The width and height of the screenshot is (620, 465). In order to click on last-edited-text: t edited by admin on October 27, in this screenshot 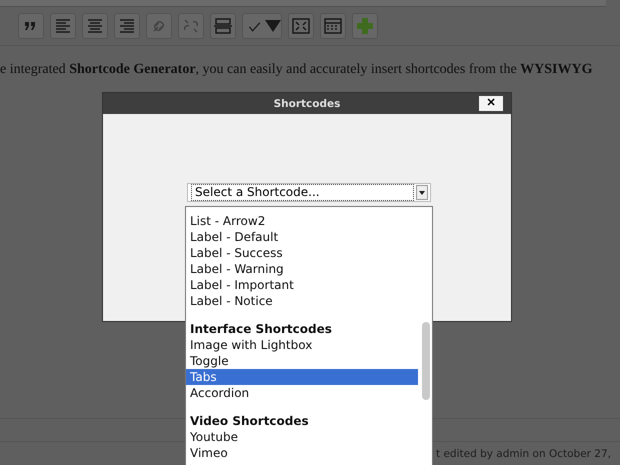, I will do `click(524, 454)`.